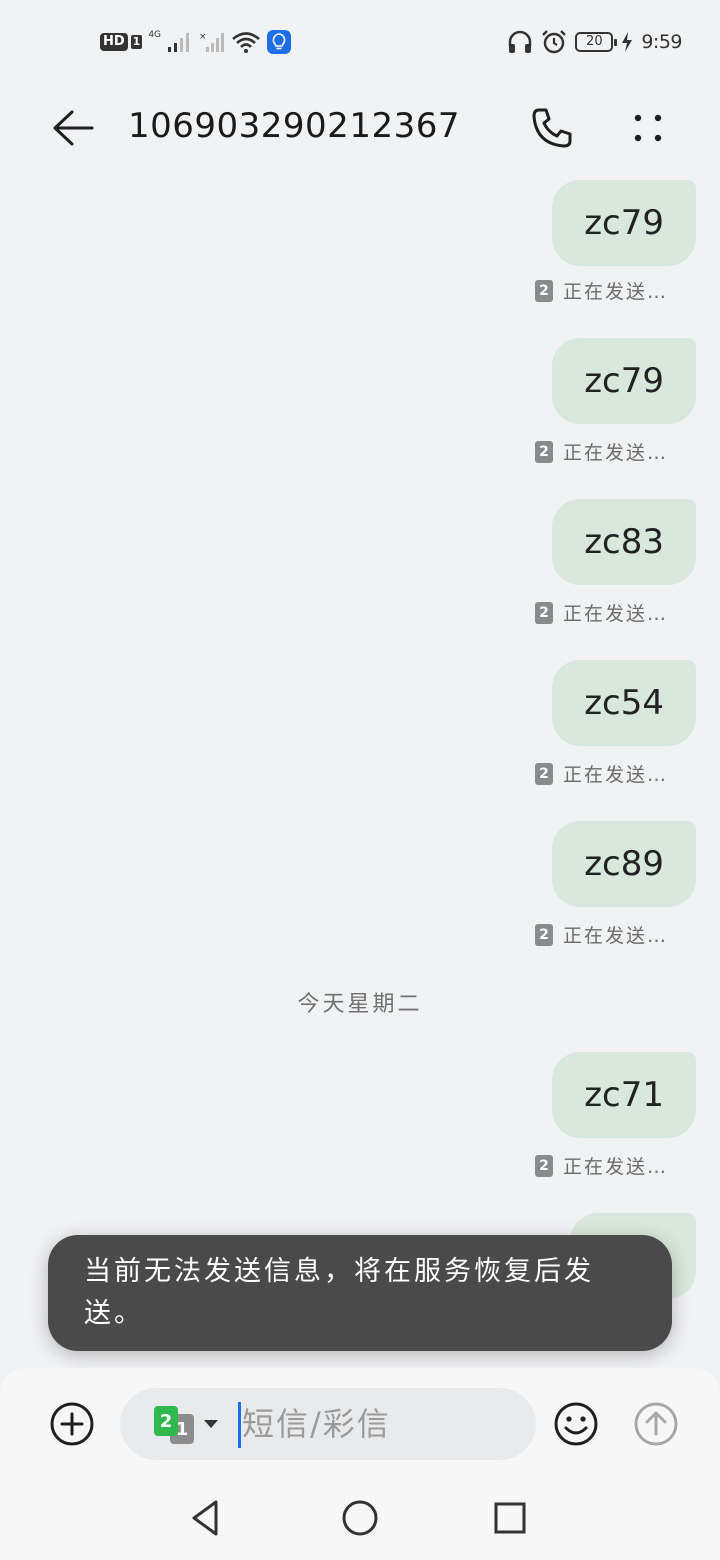 This screenshot has height=1560, width=720. Describe the element at coordinates (212, 42) in the screenshot. I see `signal-icon: ×` at that location.